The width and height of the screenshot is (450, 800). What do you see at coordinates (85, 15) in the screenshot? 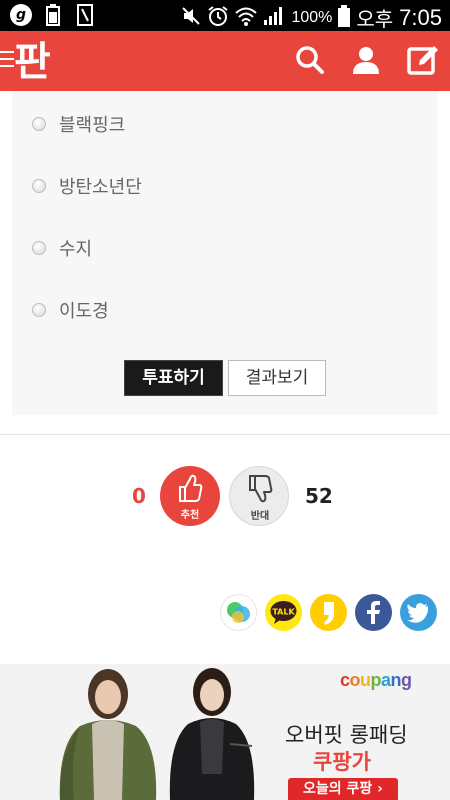
I see `phone-outline-icon` at bounding box center [85, 15].